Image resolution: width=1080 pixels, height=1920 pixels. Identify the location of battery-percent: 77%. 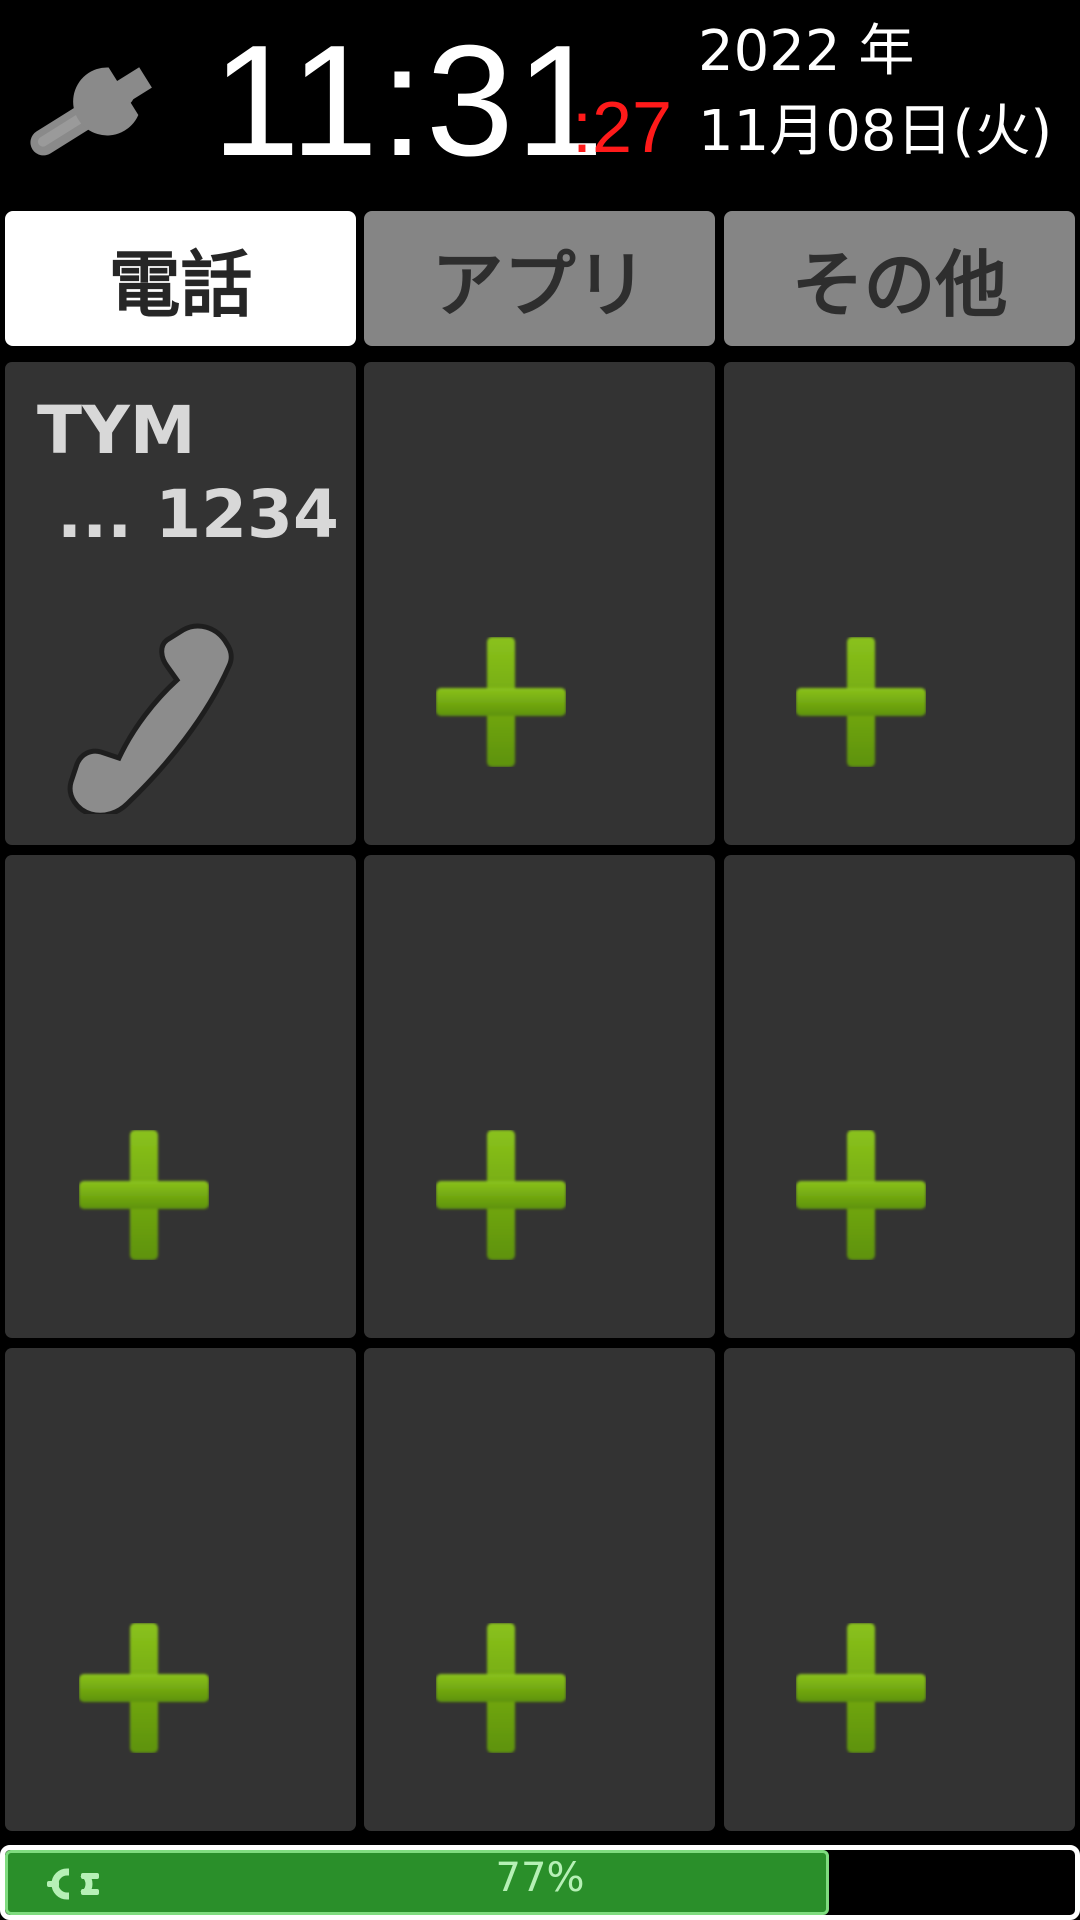
(540, 1878).